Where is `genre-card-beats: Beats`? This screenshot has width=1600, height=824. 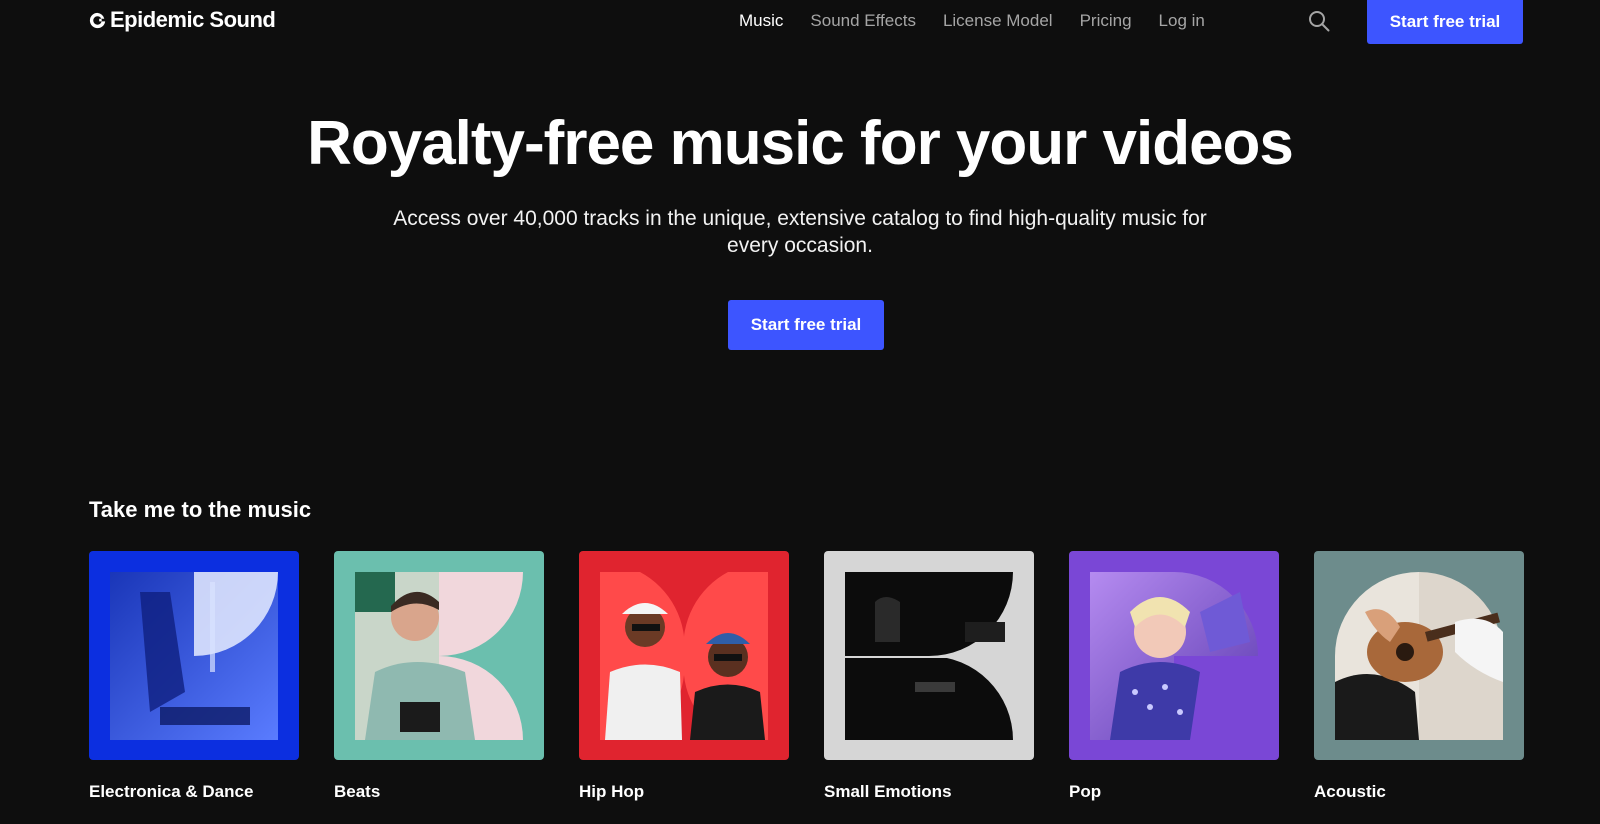
genre-card-beats: Beats is located at coordinates (439, 676).